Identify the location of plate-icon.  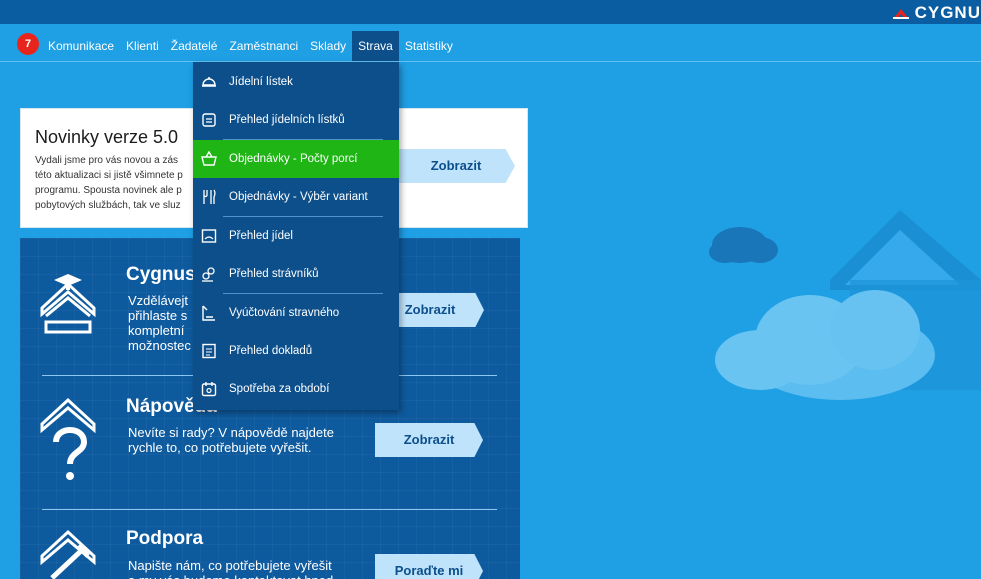
(209, 236).